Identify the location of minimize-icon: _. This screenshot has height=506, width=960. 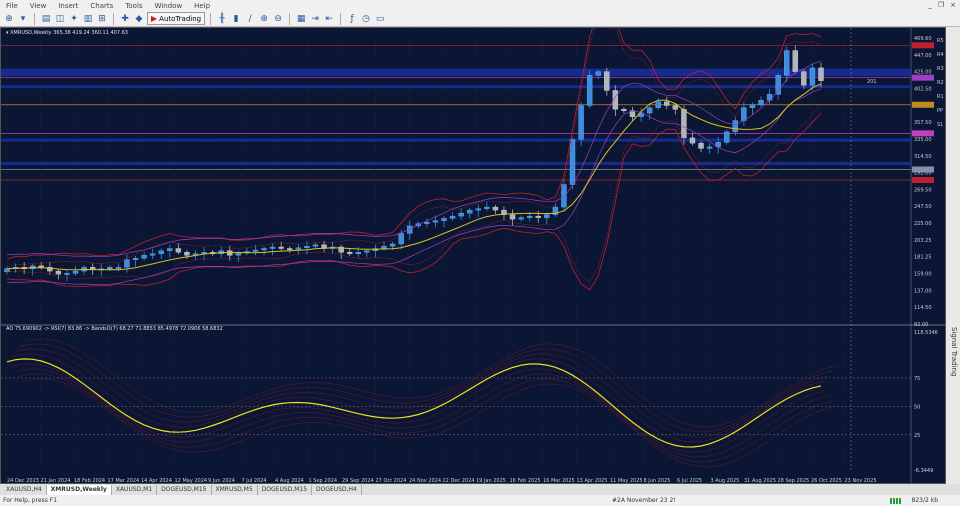
(930, 5).